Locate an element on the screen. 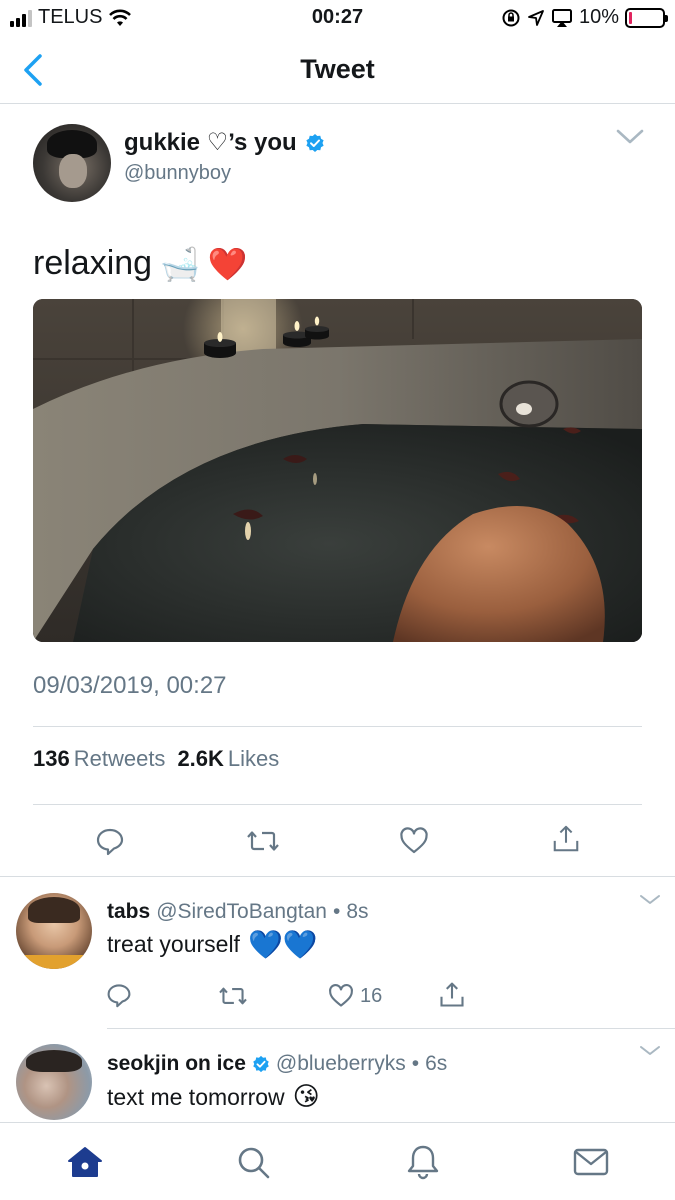  search-icon is located at coordinates (253, 1162).